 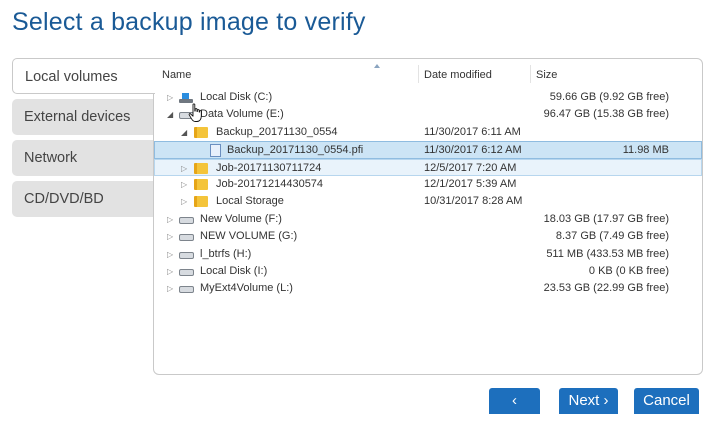 What do you see at coordinates (189, 22) in the screenshot?
I see `page-title: Select a backup image to verify` at bounding box center [189, 22].